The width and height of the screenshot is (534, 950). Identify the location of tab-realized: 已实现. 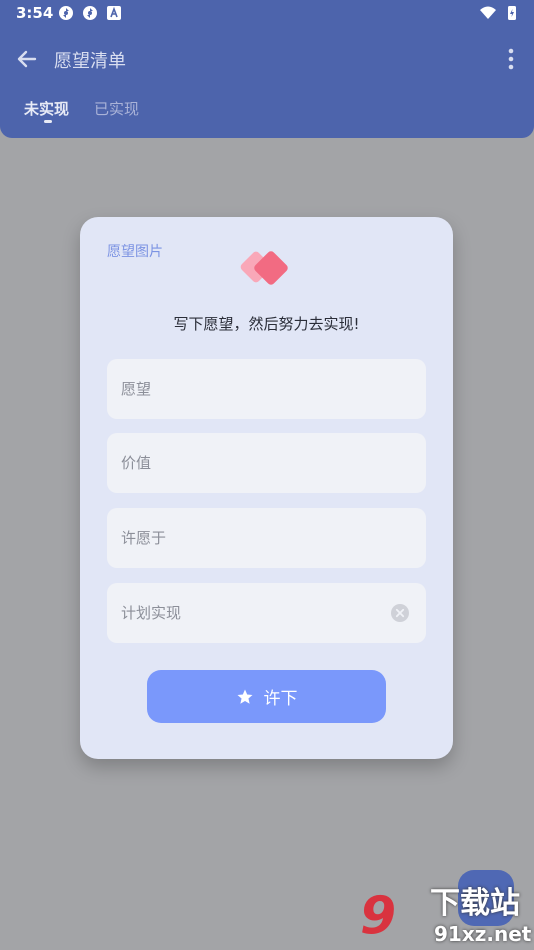
(116, 108).